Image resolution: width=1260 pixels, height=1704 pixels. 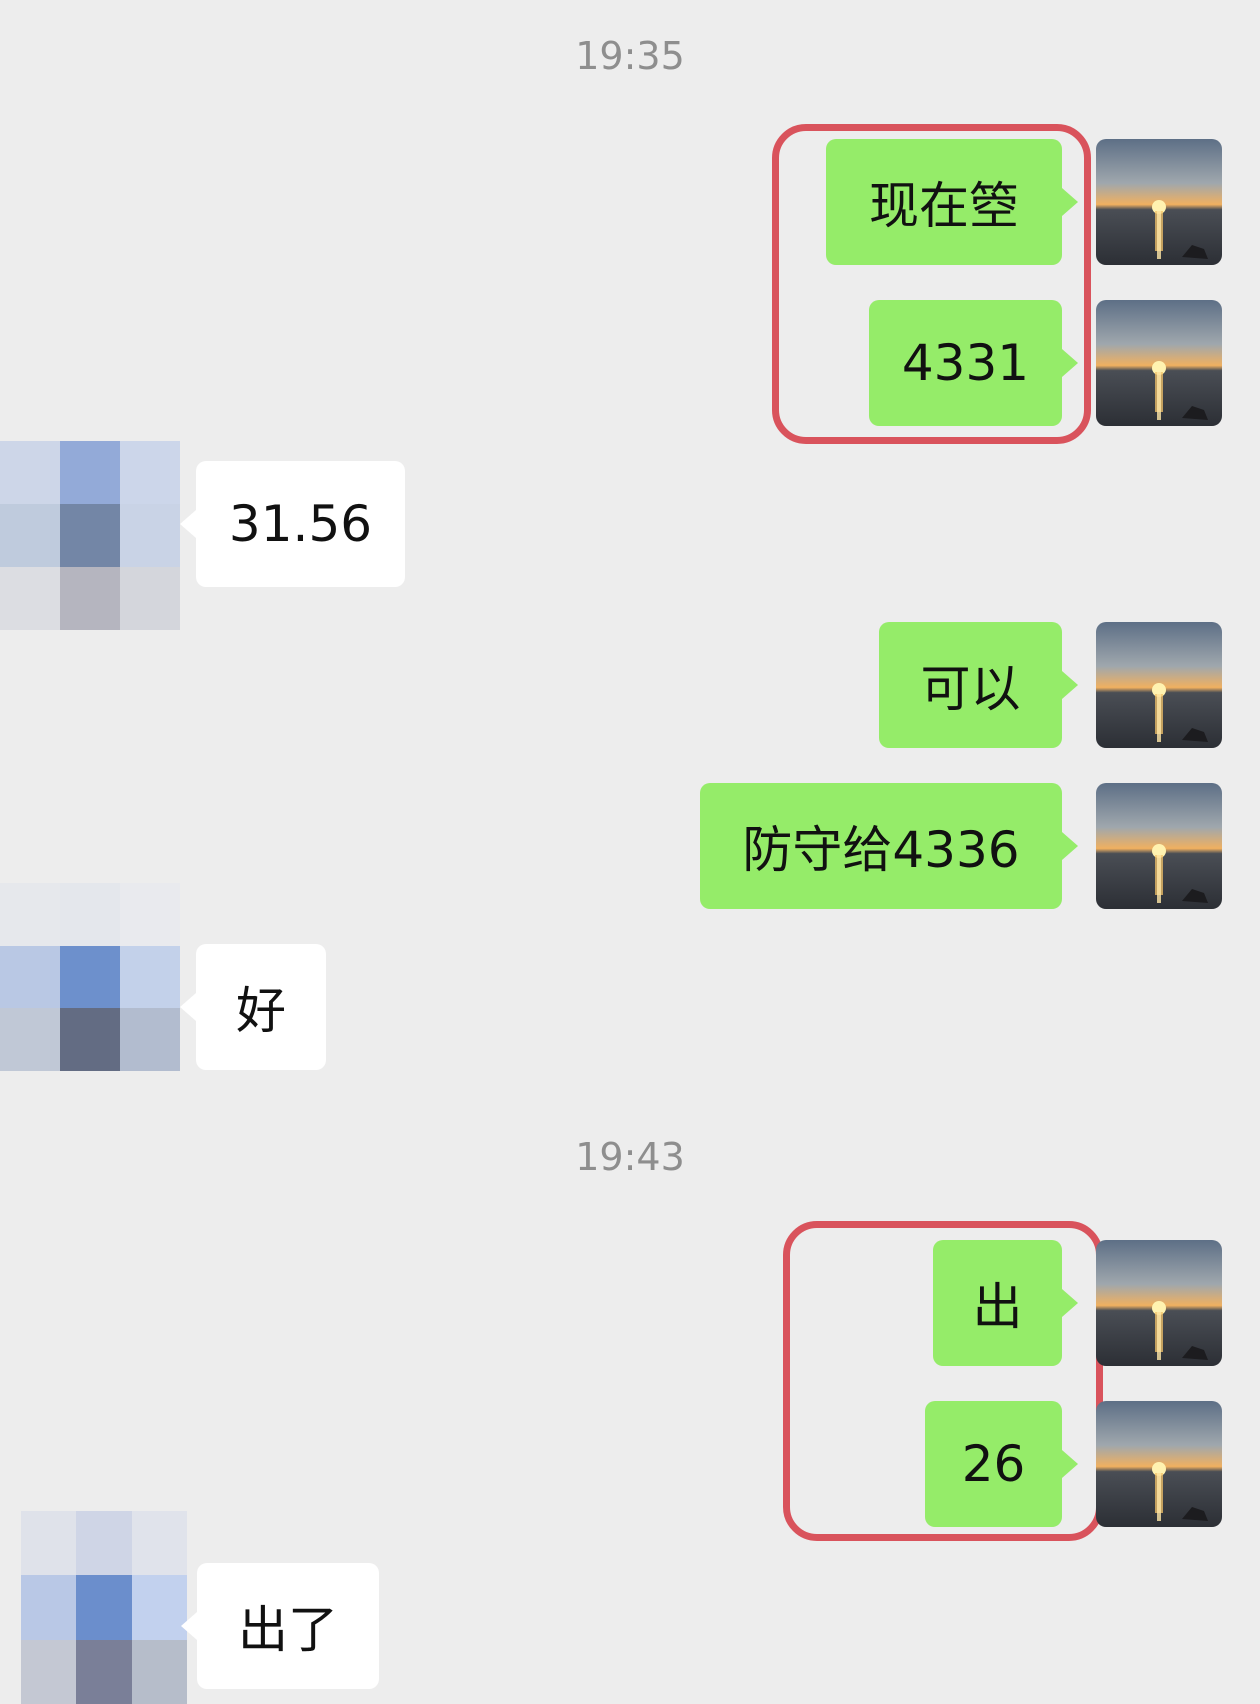 What do you see at coordinates (973, 363) in the screenshot?
I see `sent-message-bubble: 4331` at bounding box center [973, 363].